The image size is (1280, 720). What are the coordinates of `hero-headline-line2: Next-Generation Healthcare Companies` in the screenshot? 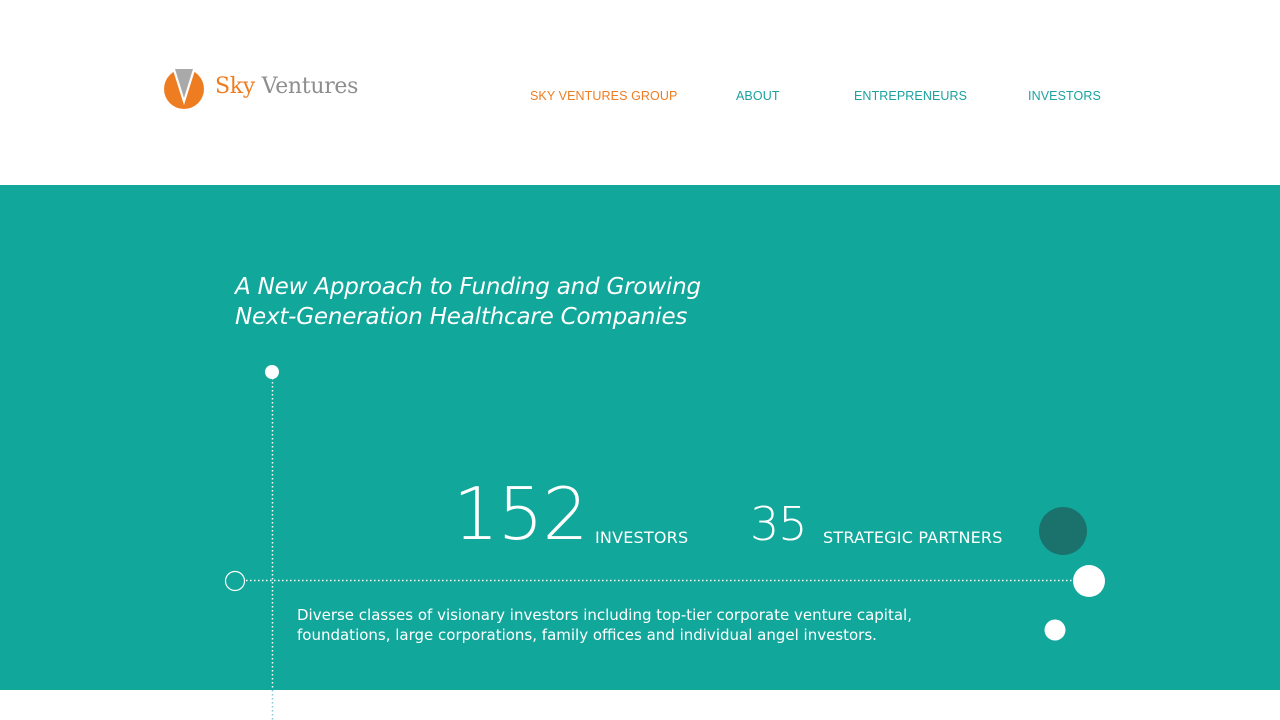 It's located at (461, 317).